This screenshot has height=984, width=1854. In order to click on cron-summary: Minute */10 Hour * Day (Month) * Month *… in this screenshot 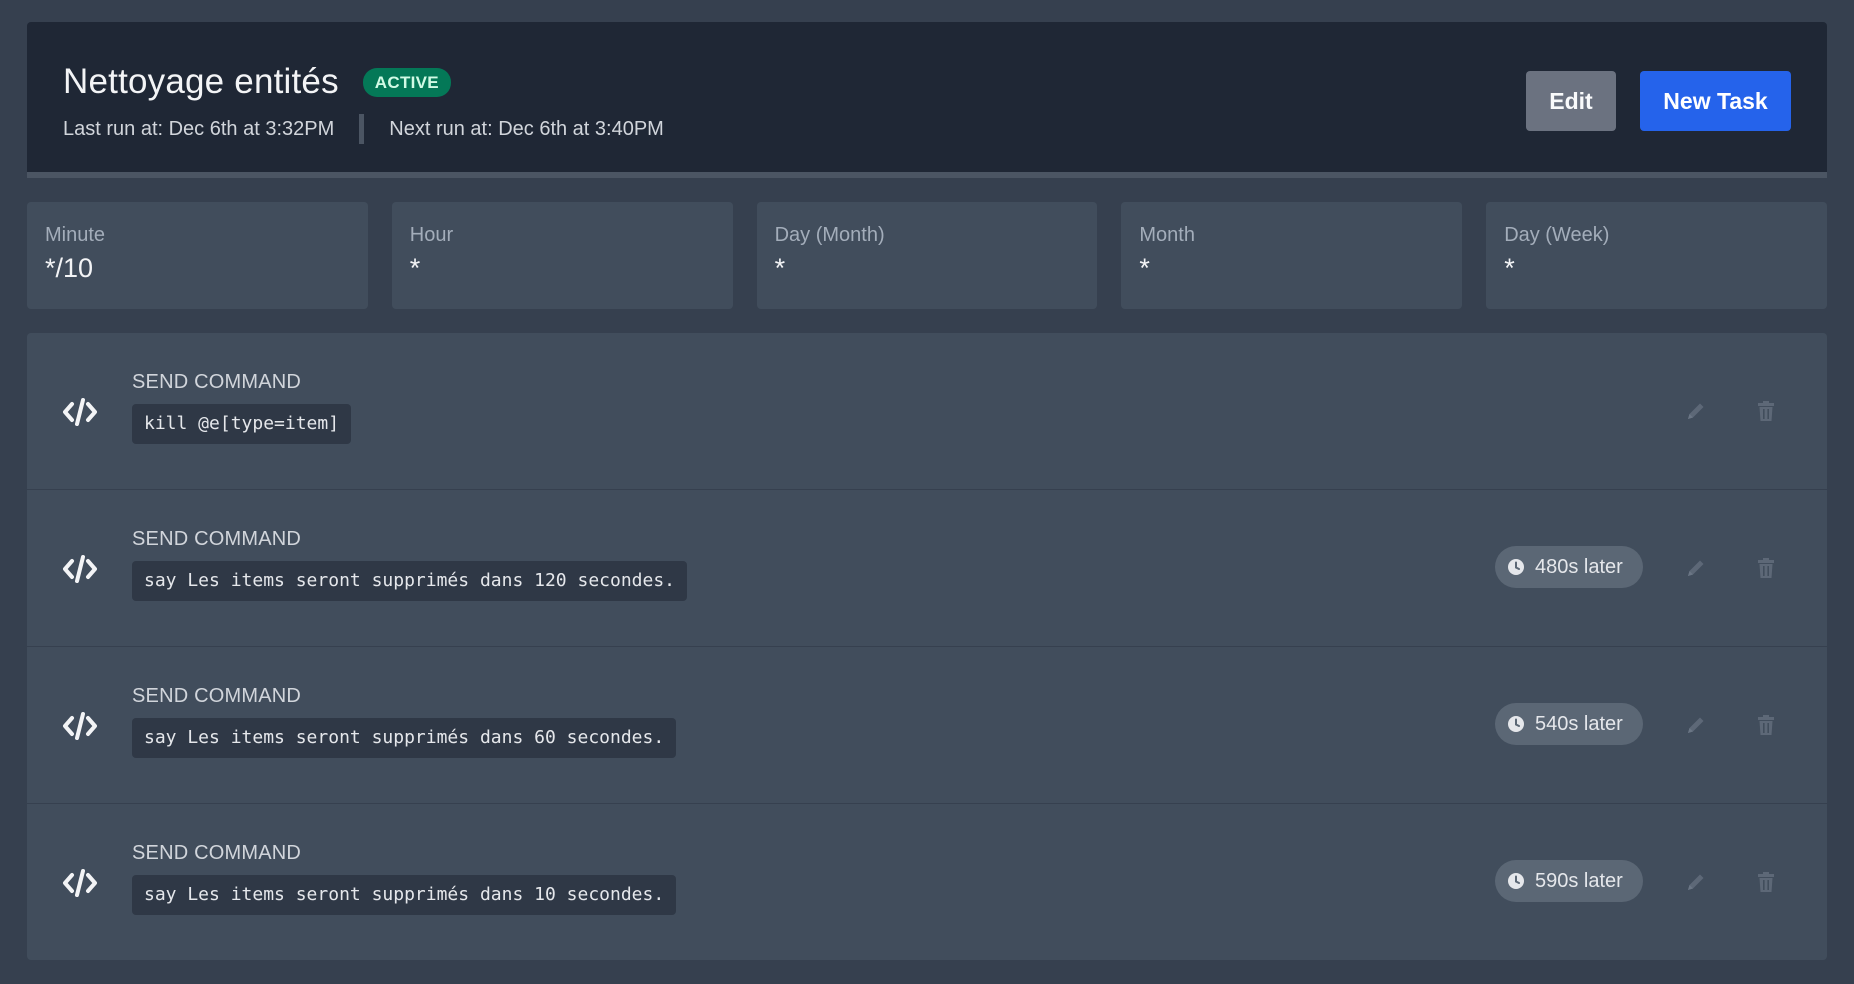, I will do `click(927, 255)`.